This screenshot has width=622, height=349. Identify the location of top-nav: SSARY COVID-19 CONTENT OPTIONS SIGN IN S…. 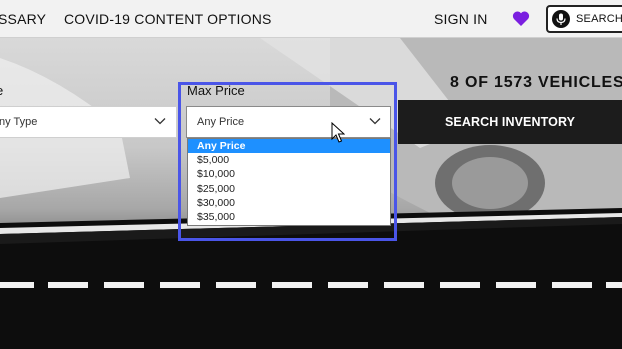
(311, 19).